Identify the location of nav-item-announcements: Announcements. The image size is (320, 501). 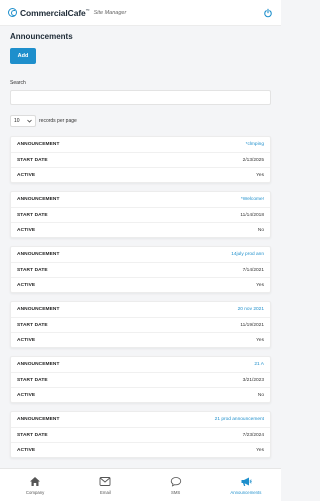
(246, 485).